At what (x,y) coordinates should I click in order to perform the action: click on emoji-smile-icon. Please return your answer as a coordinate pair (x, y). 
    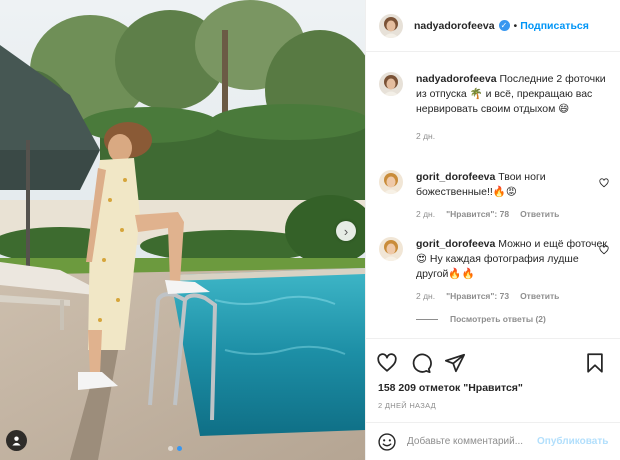
    Looking at the image, I should click on (387, 442).